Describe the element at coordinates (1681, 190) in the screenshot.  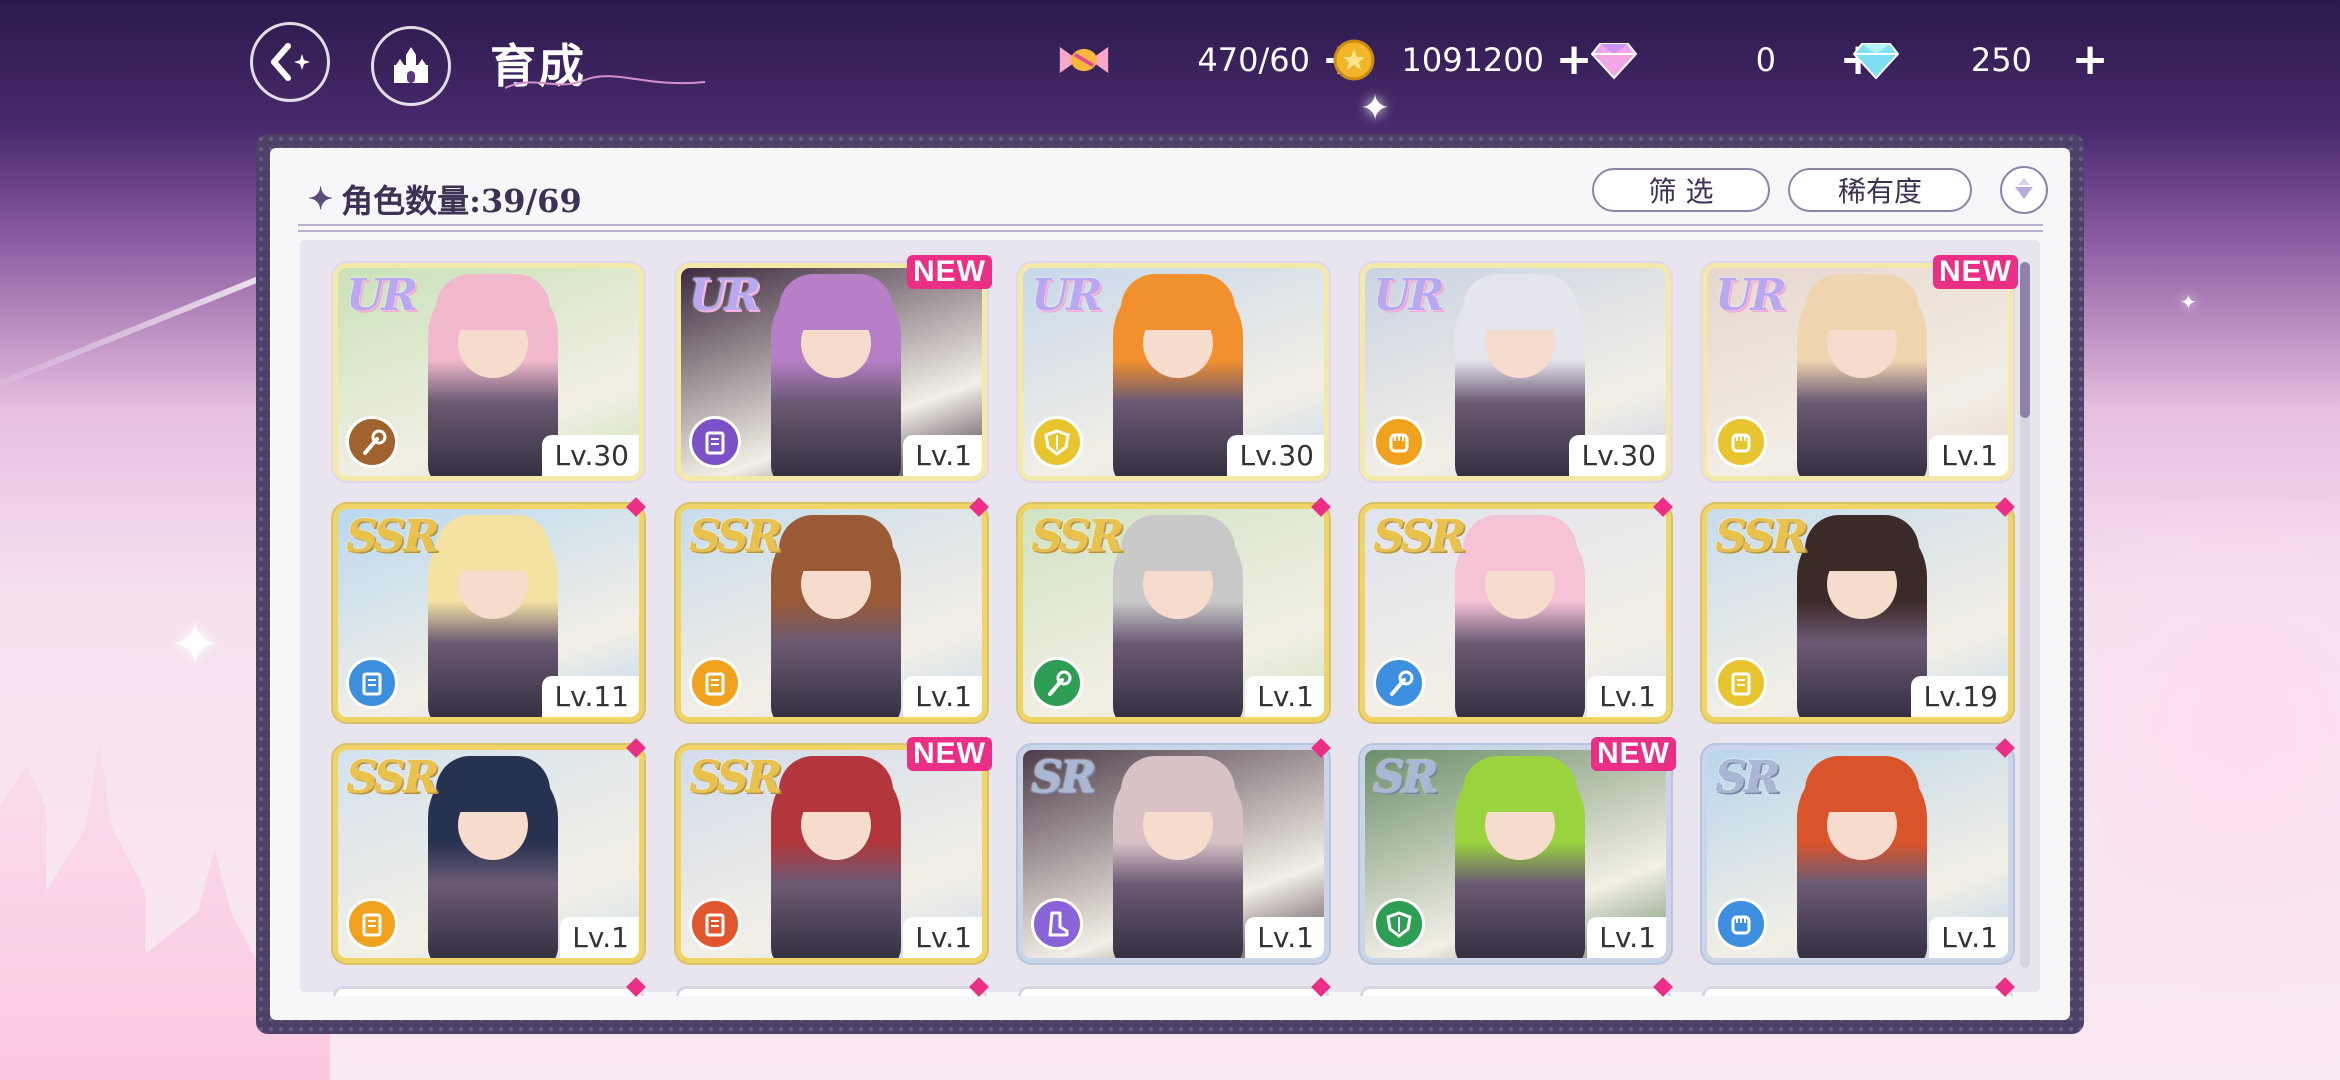
I see `filter-button: 筛 选` at that location.